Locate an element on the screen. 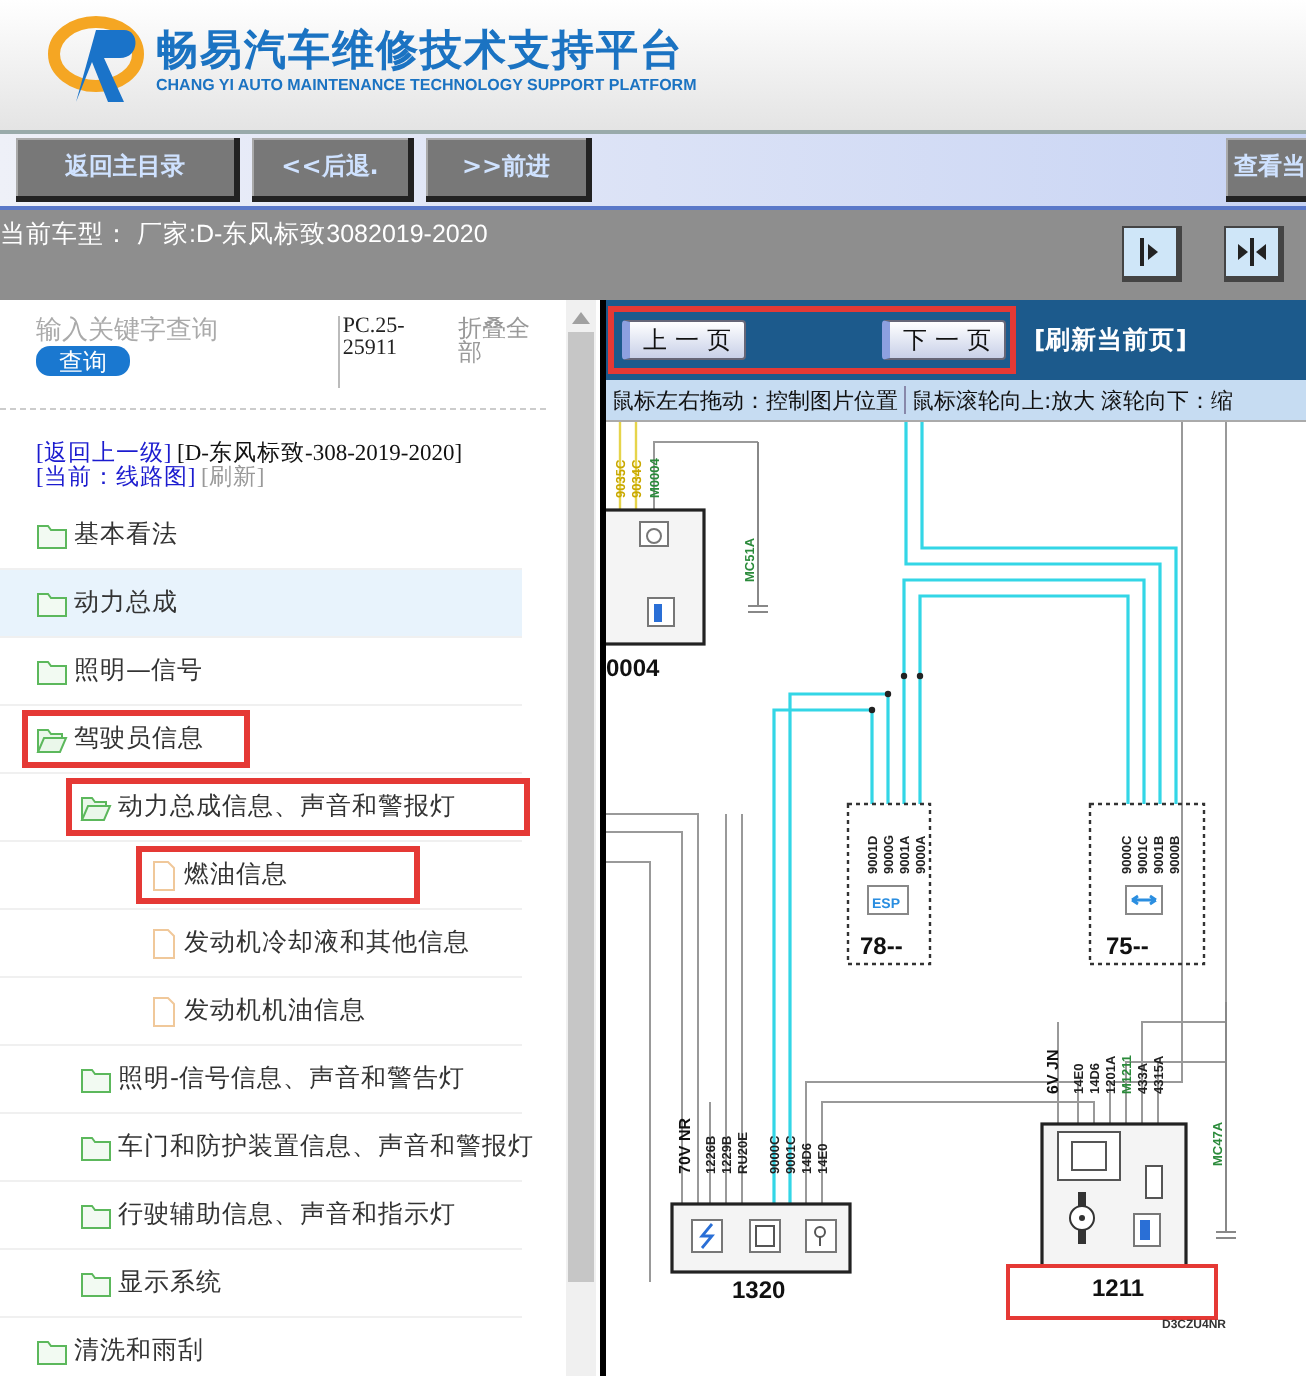 The image size is (1306, 1376). next-page-button: 下 一 页 is located at coordinates (944, 340).